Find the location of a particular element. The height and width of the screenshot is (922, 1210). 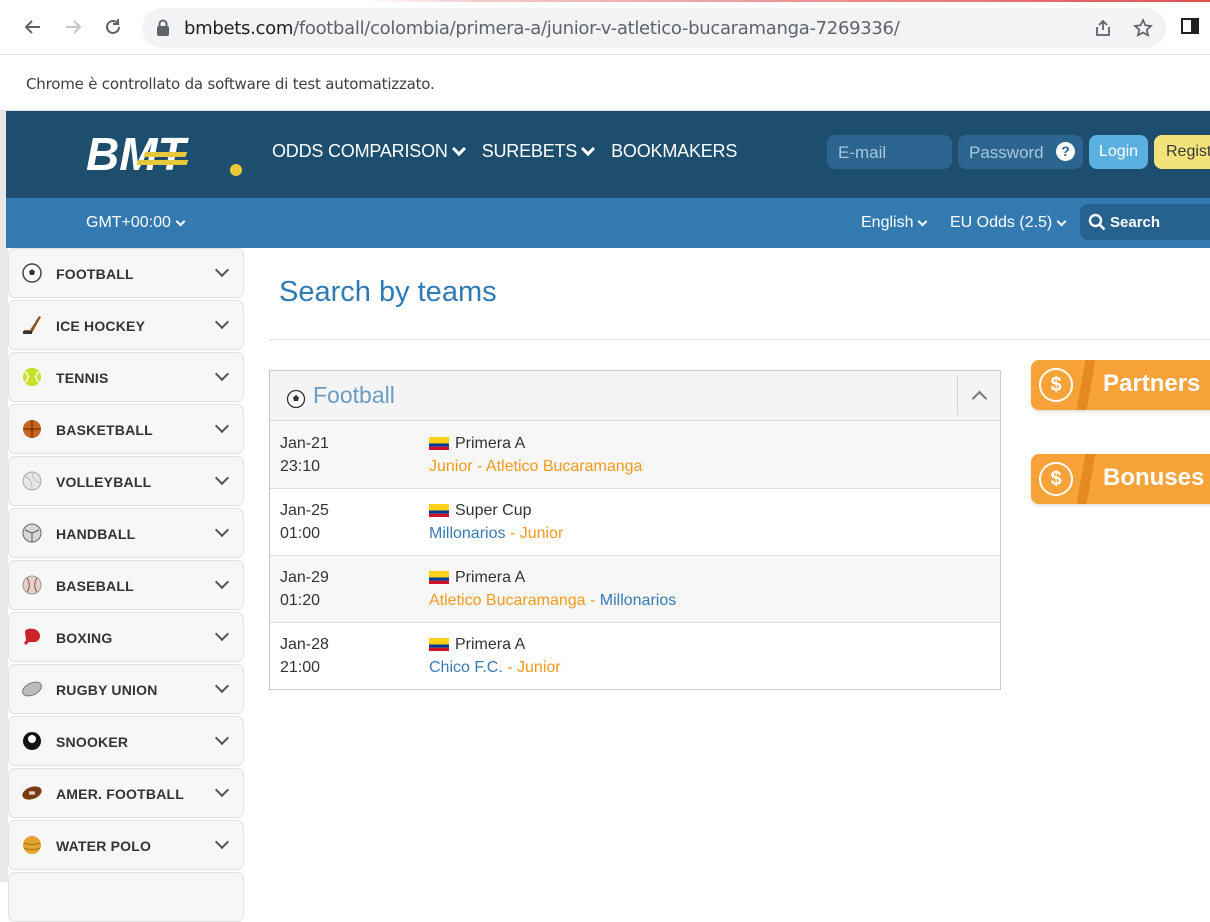

away-team-link: Atletico Bucaramanga is located at coordinates (564, 466).